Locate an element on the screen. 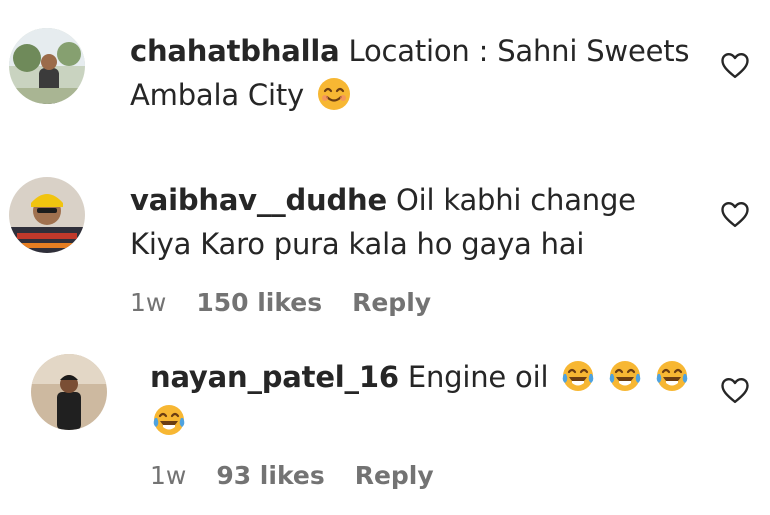  likes-count: 150 likes is located at coordinates (259, 302).